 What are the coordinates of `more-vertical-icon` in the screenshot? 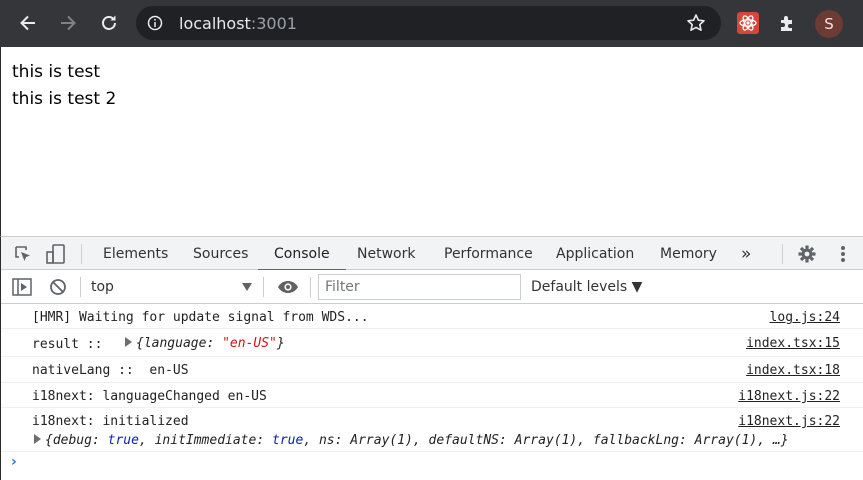 It's located at (843, 254).